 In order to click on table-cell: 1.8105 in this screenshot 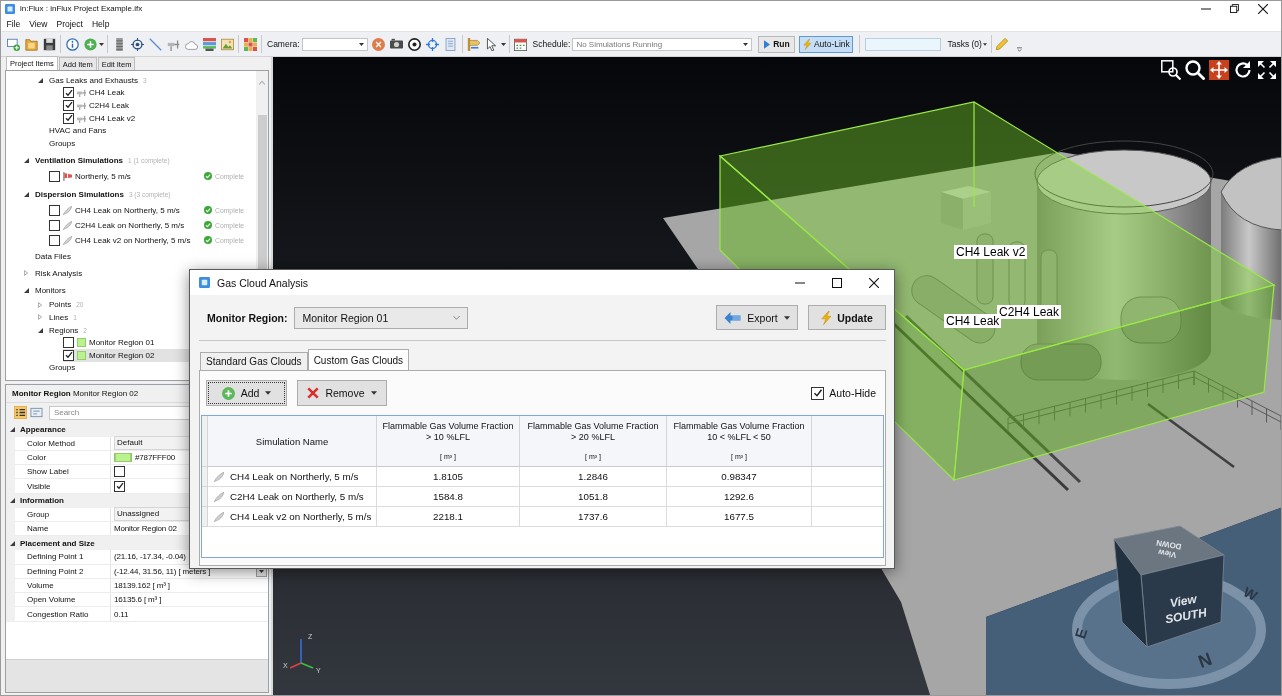, I will do `click(448, 477)`.